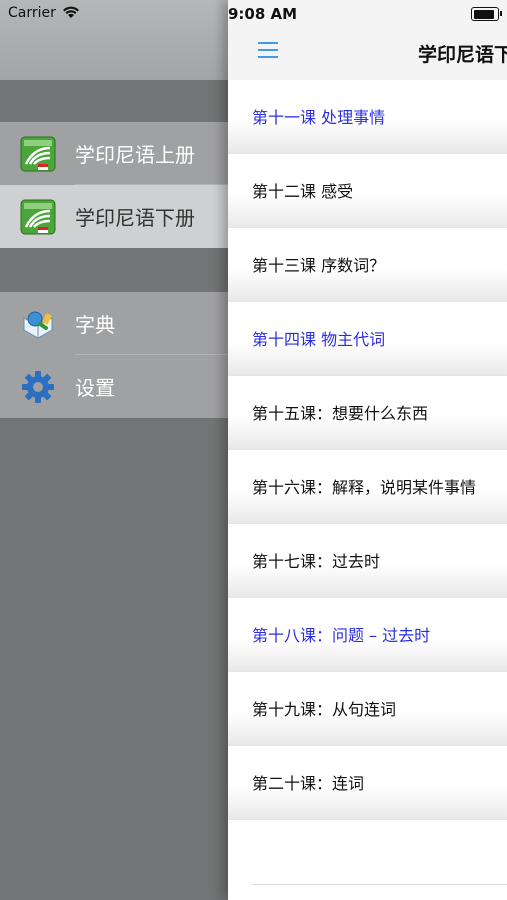 This screenshot has width=507, height=900. What do you see at coordinates (38, 325) in the screenshot?
I see `dictionary-icon` at bounding box center [38, 325].